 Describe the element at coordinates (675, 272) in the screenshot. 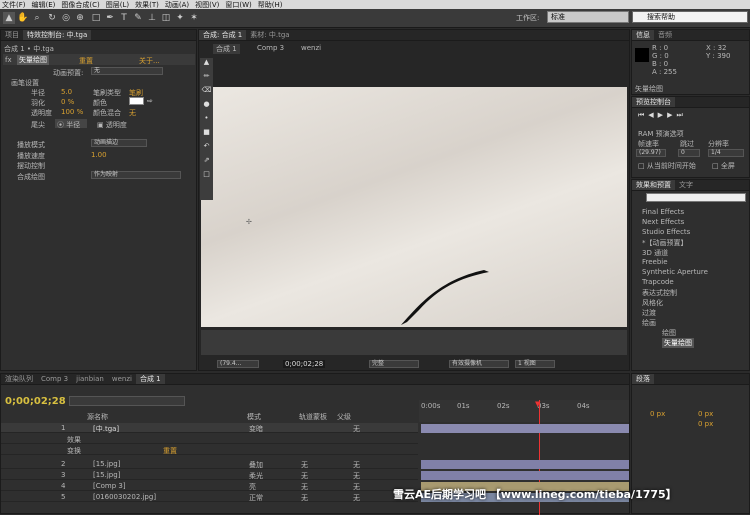

I see `effects-item: Synthetic Aperture` at that location.